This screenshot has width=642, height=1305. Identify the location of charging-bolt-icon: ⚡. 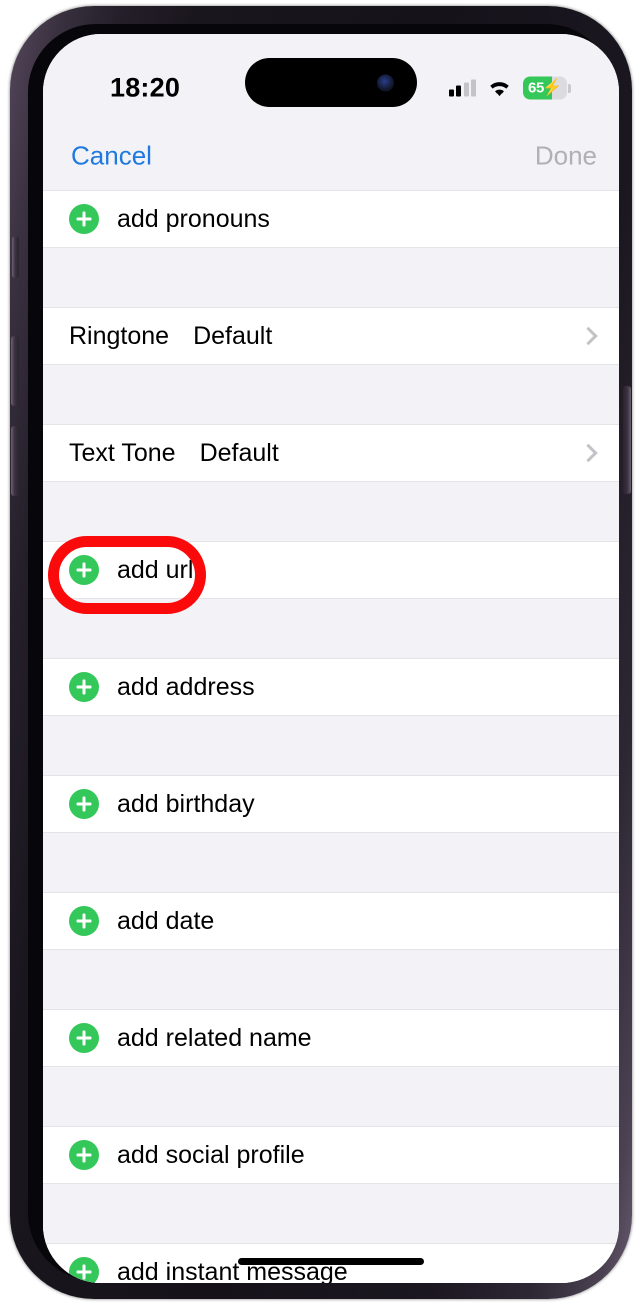
(552, 87).